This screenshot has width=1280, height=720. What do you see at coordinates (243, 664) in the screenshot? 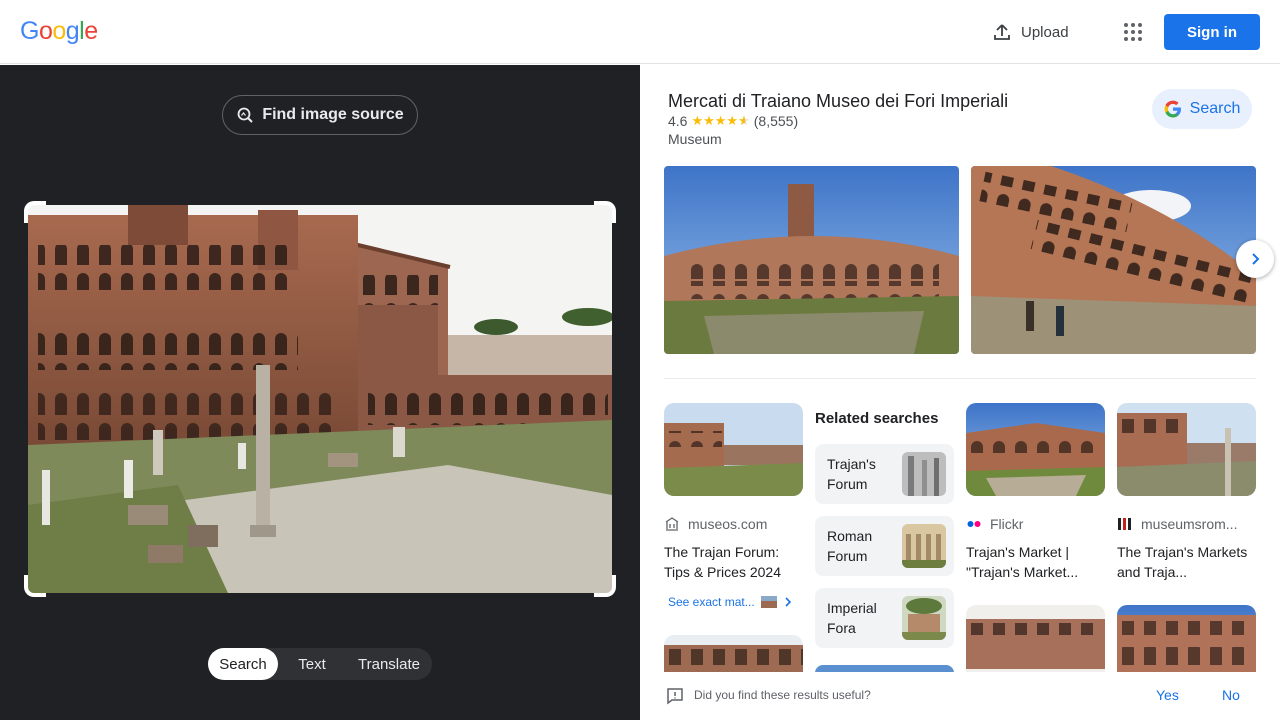
I see `mode-search-tab: Search` at bounding box center [243, 664].